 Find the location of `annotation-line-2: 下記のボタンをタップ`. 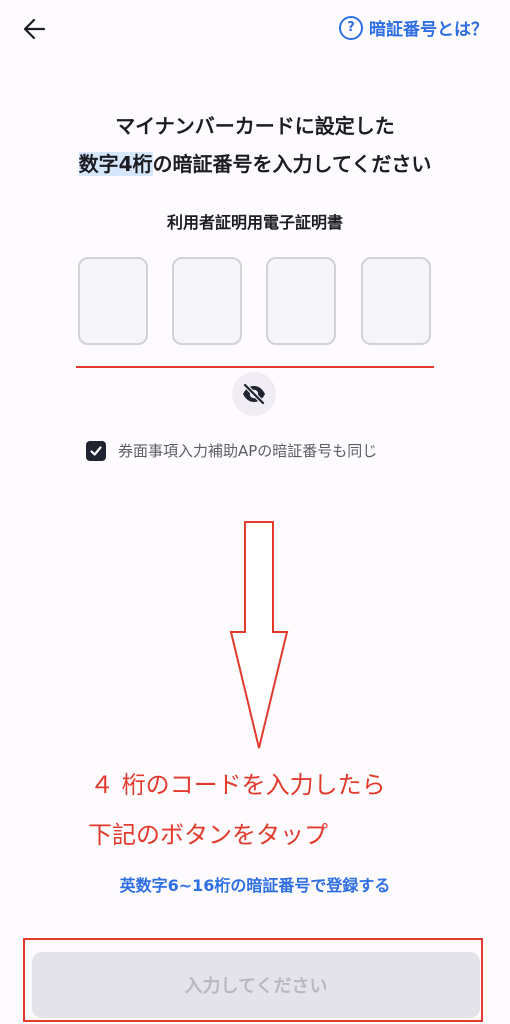

annotation-line-2: 下記のボタンをタップ is located at coordinates (208, 835).